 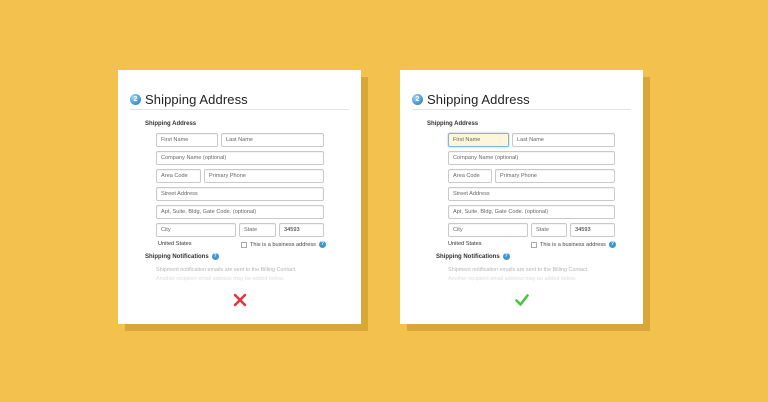 What do you see at coordinates (521, 300) in the screenshot?
I see `check-icon` at bounding box center [521, 300].